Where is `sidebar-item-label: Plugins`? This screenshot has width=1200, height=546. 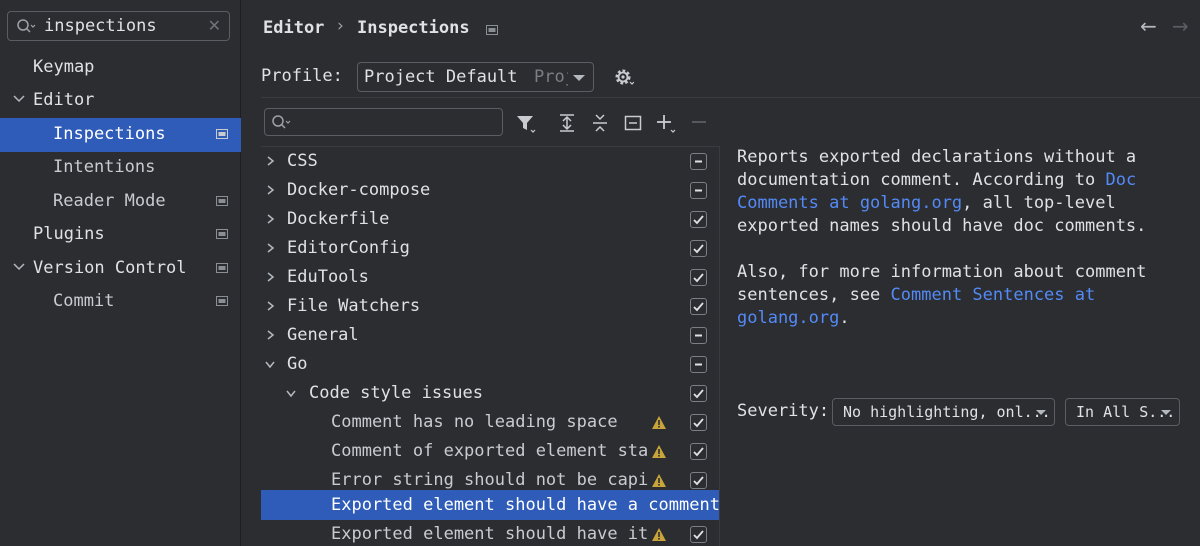
sidebar-item-label: Plugins is located at coordinates (69, 234).